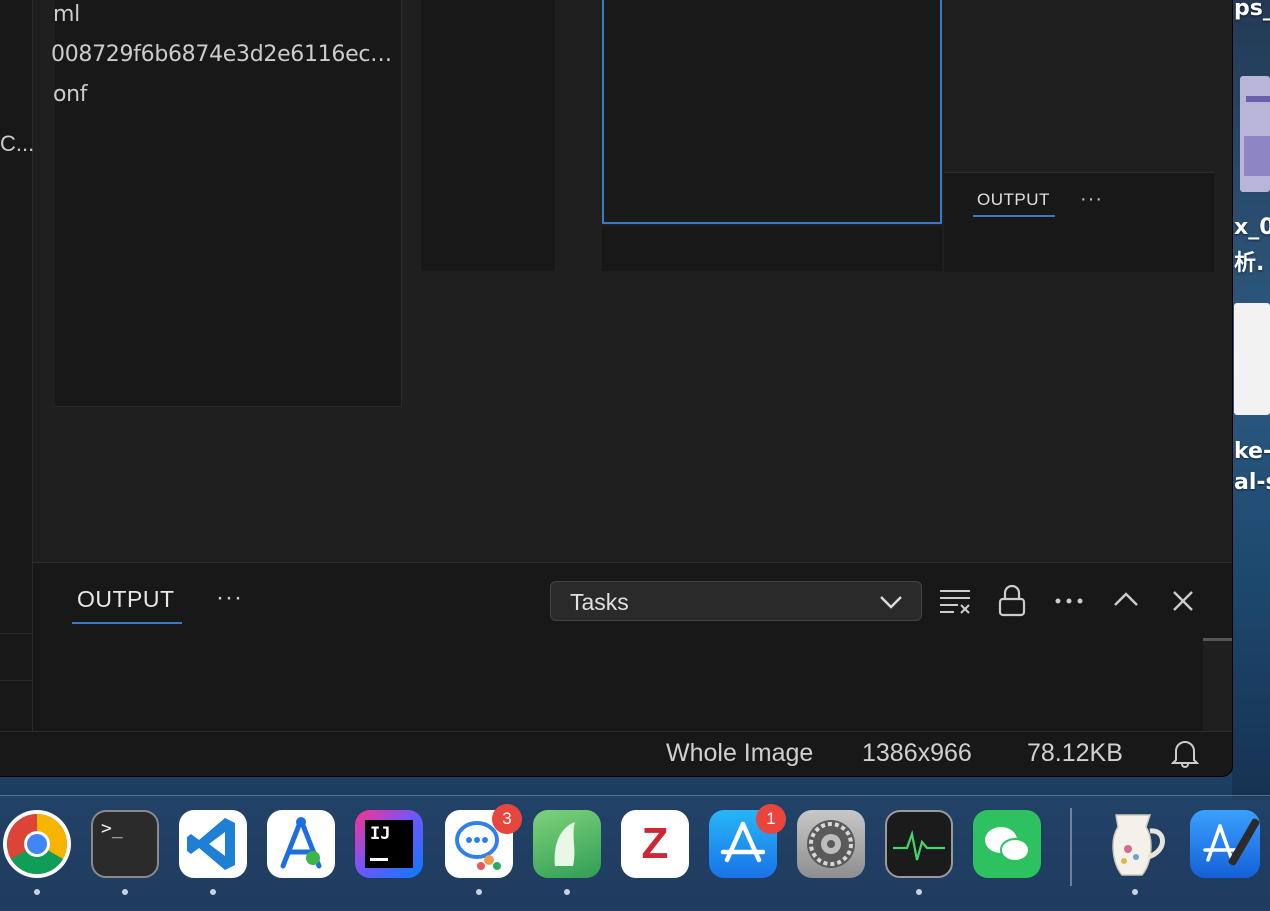 Image resolution: width=1270 pixels, height=911 pixels. Describe the element at coordinates (1075, 753) in the screenshot. I see `status-file-size: 78.12KB` at that location.